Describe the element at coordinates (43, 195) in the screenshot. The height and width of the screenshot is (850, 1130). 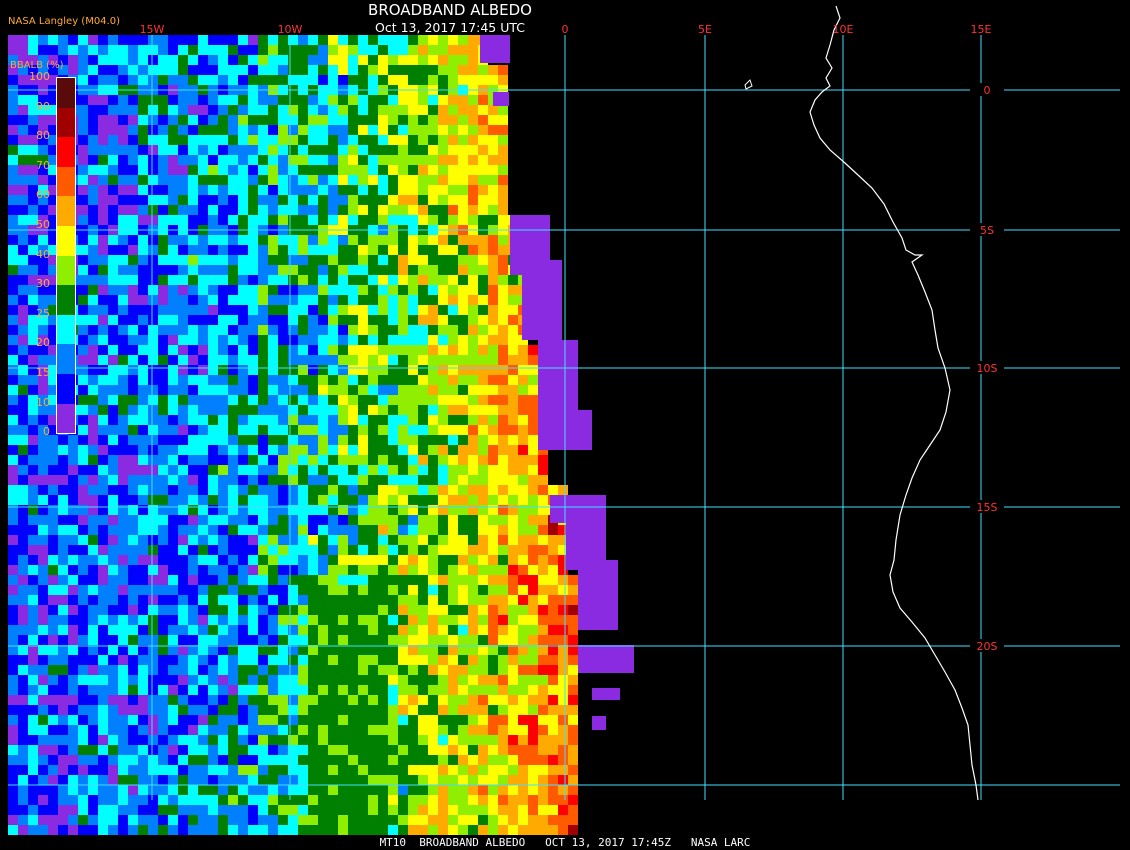
I see `legend-label: 60` at that location.